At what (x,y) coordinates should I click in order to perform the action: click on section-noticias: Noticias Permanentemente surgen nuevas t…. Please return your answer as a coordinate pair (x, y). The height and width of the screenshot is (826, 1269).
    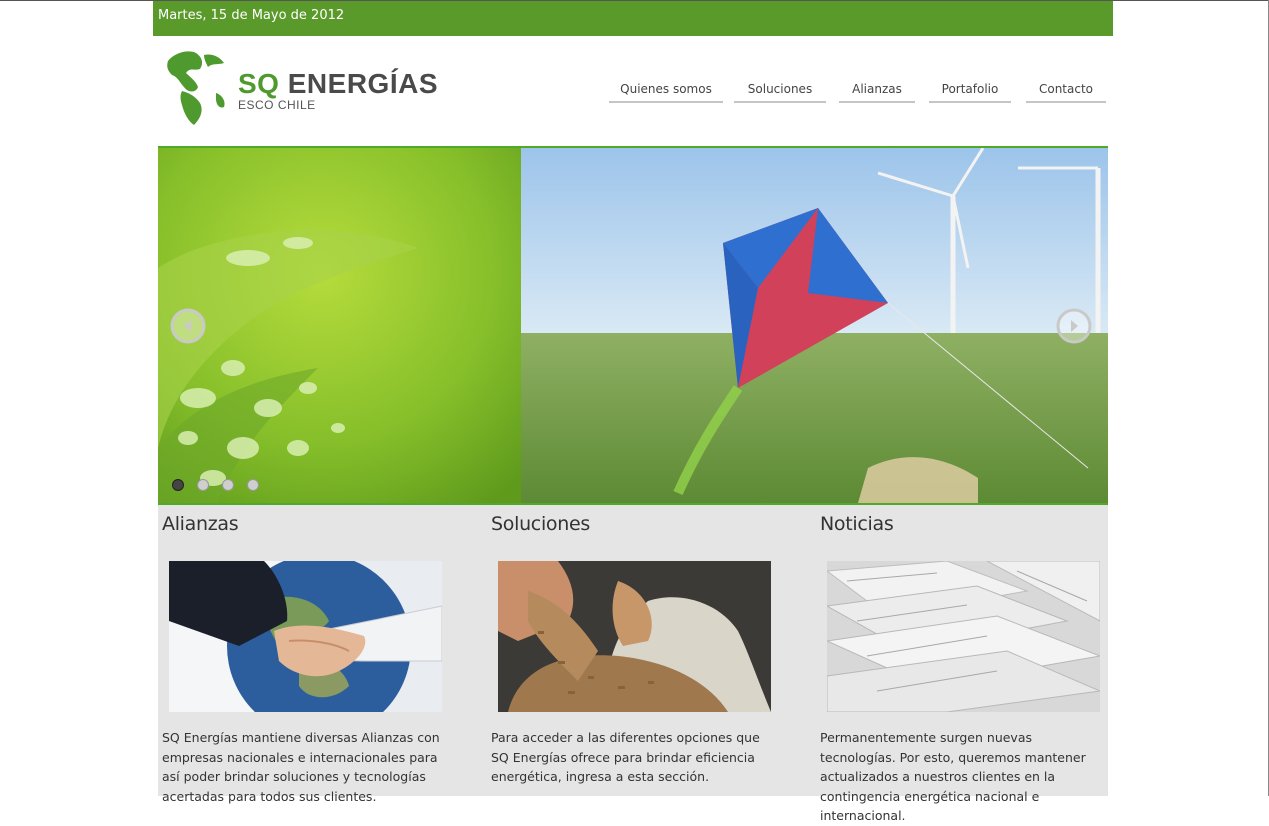
    Looking at the image, I should click on (966, 664).